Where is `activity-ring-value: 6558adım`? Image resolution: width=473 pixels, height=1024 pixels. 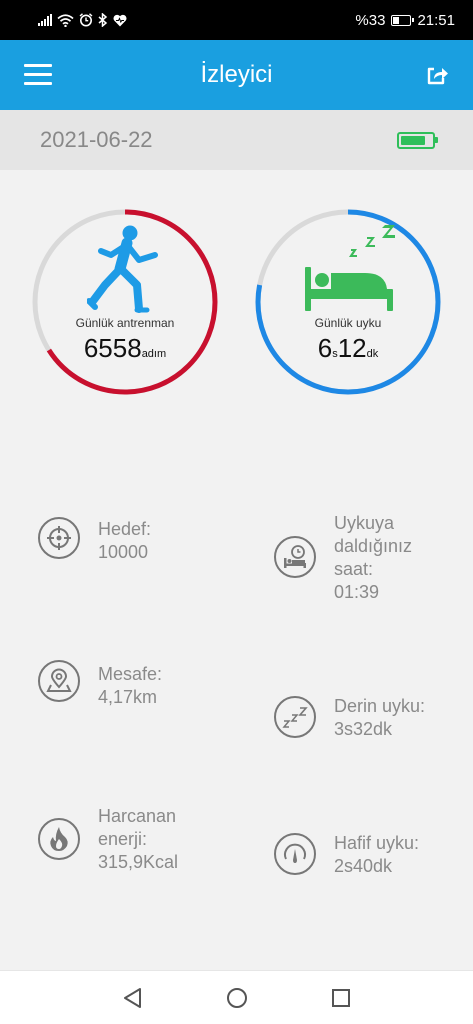 activity-ring-value: 6558adım is located at coordinates (125, 348).